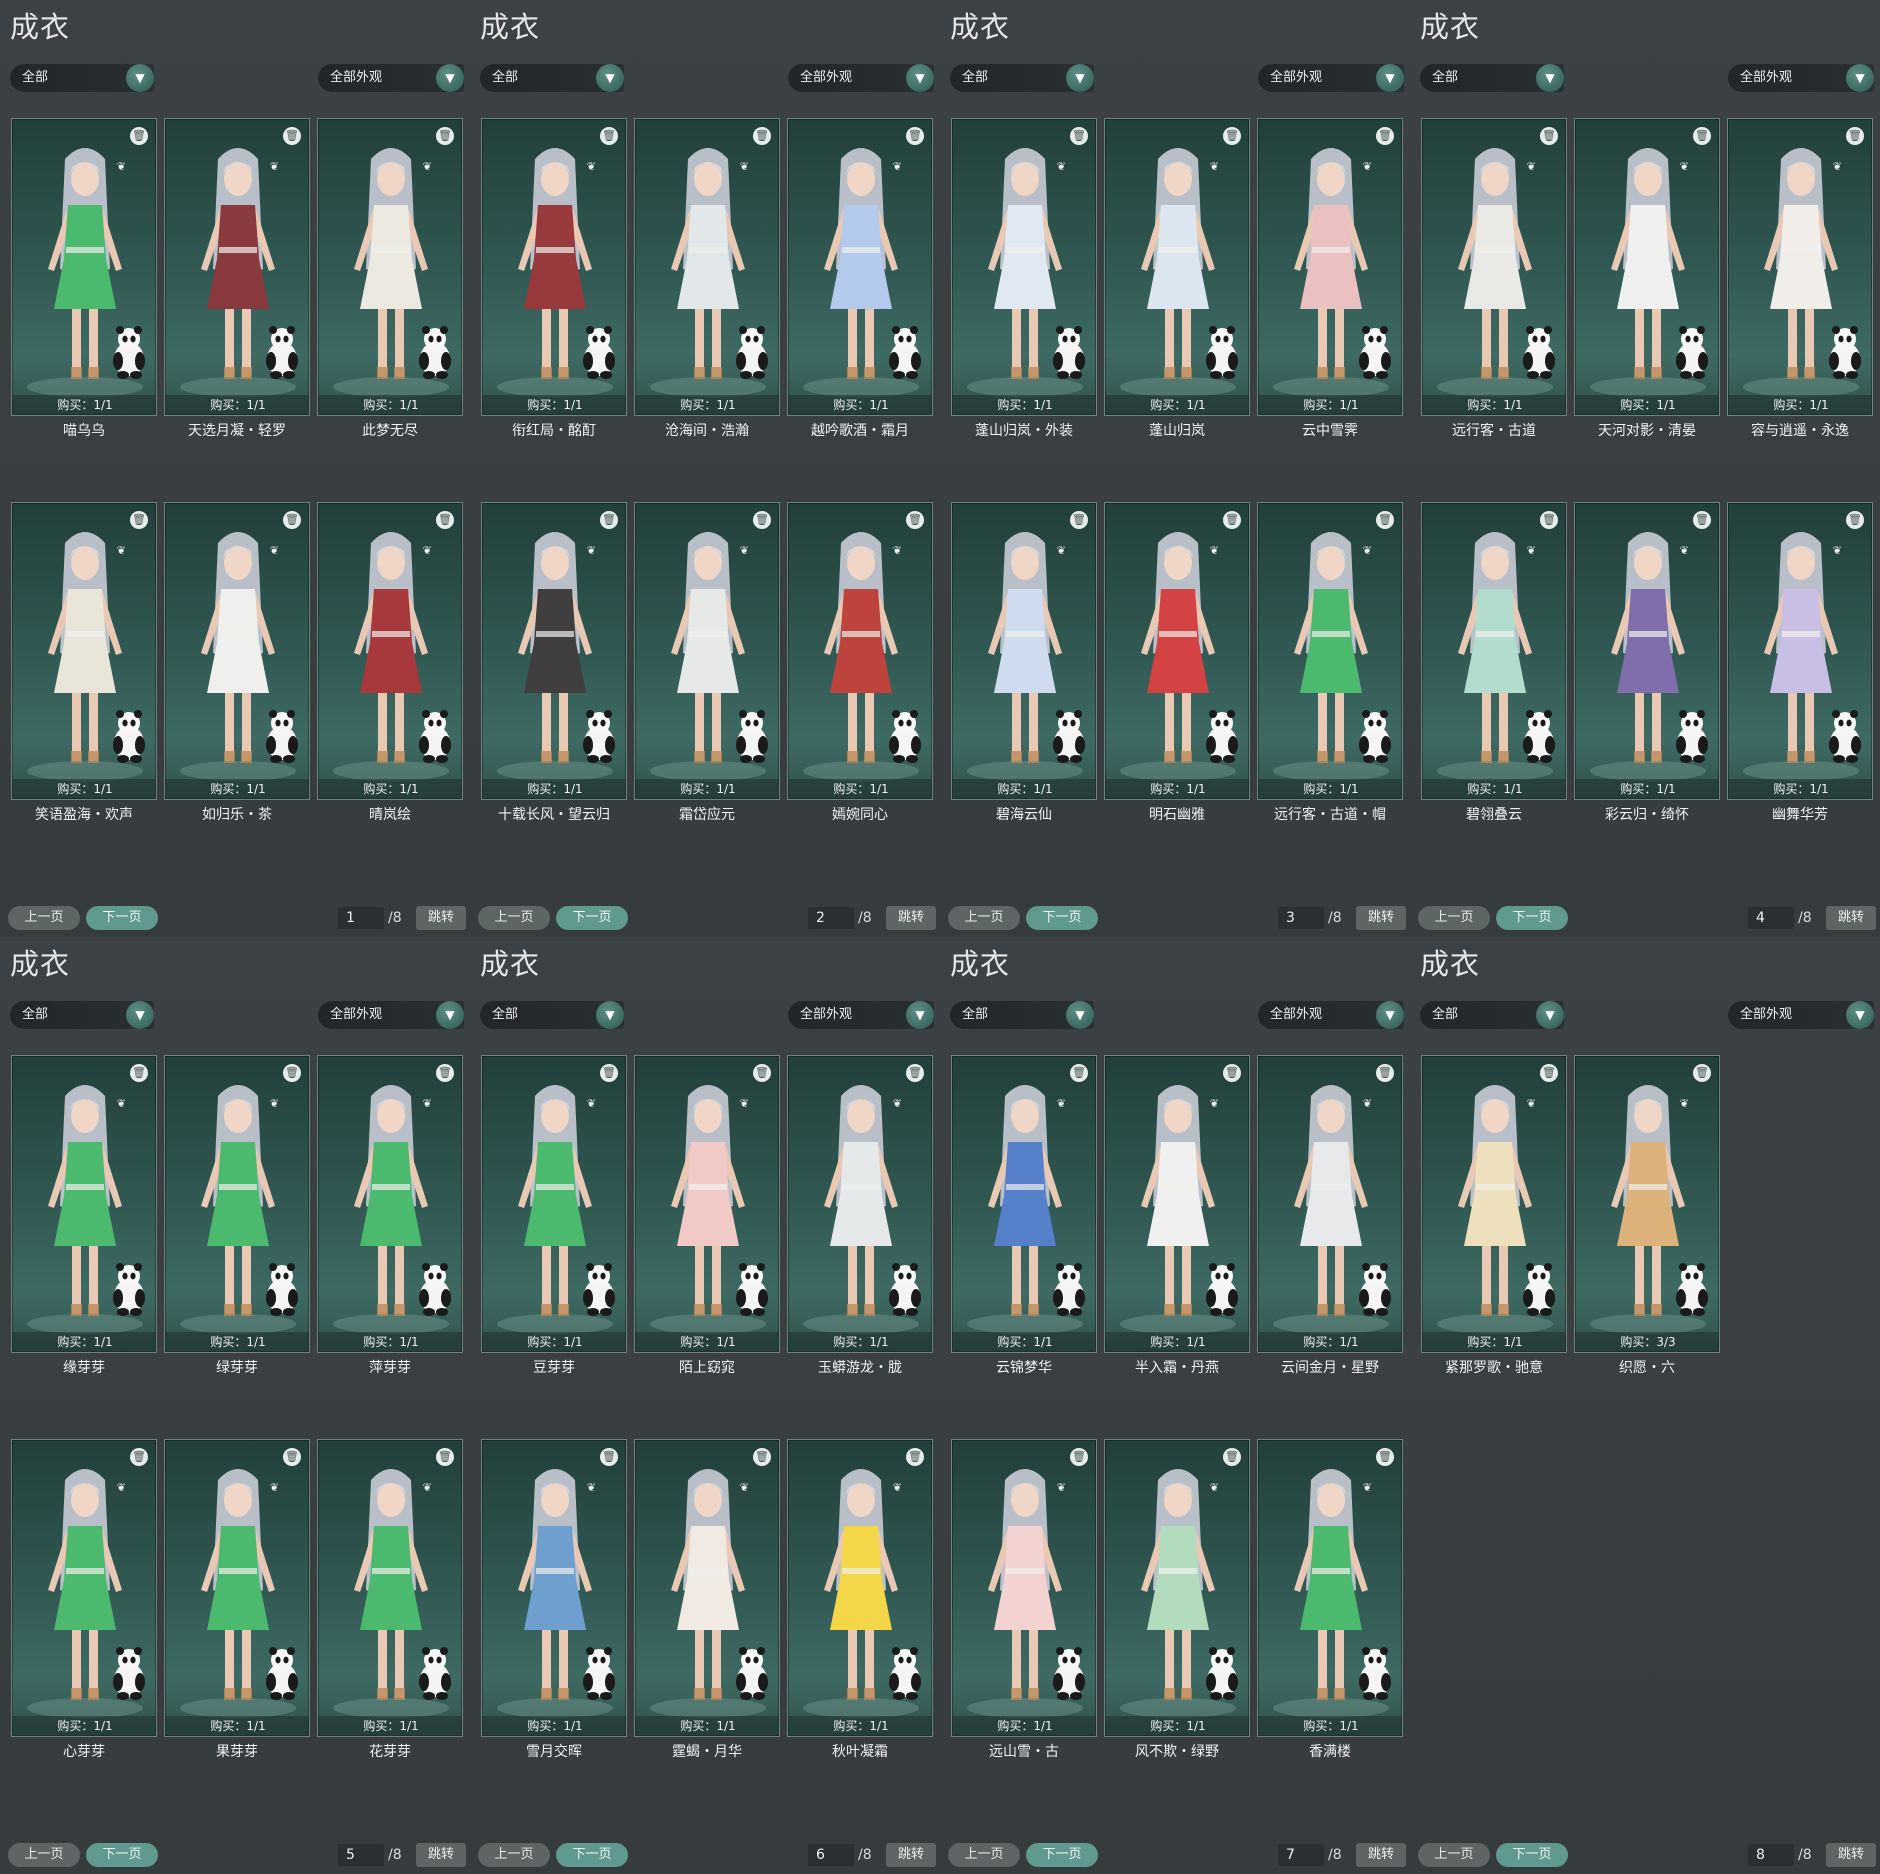  Describe the element at coordinates (1771, 918) in the screenshot. I see `page-number-input: 4` at that location.